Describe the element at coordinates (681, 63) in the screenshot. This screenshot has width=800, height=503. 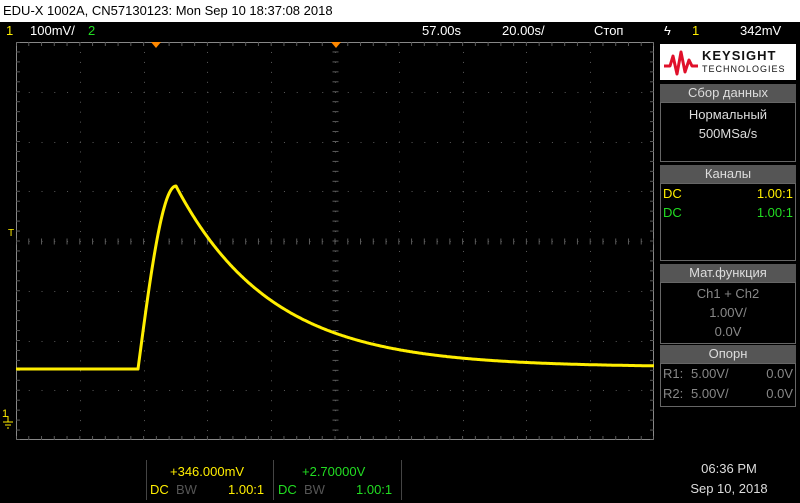
I see `keysight-wave-icon` at that location.